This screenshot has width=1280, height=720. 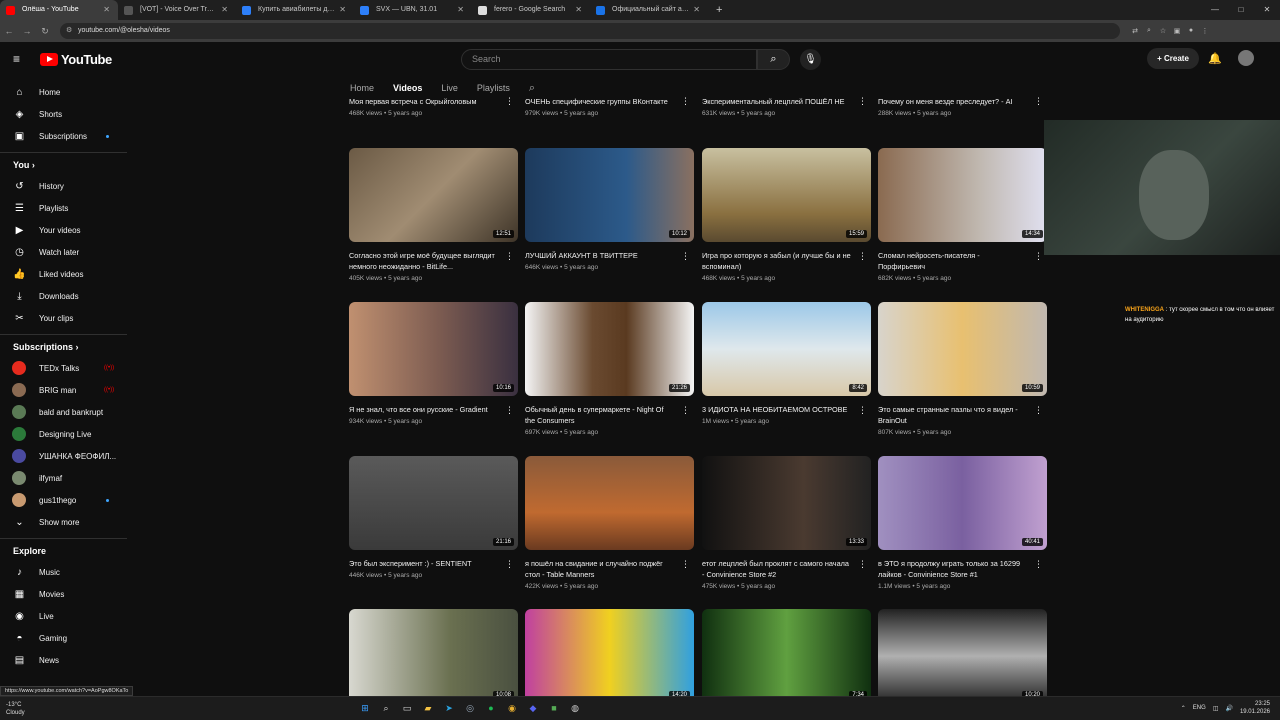 What do you see at coordinates (575, 708) in the screenshot?
I see `obs-icon: ◍` at bounding box center [575, 708].